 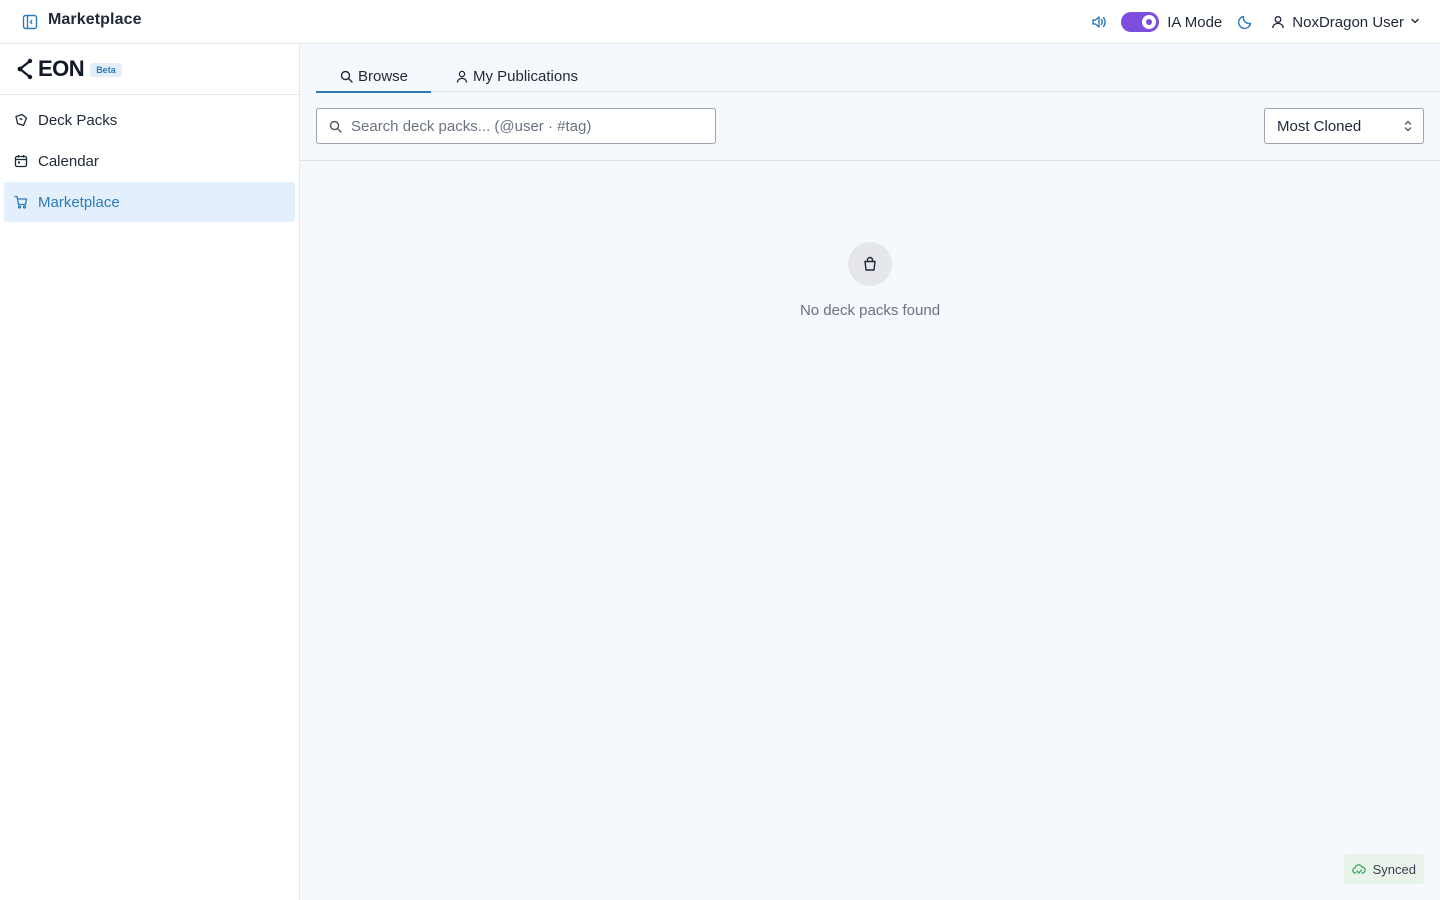 What do you see at coordinates (1415, 22) in the screenshot?
I see `chevron-down-icon` at bounding box center [1415, 22].